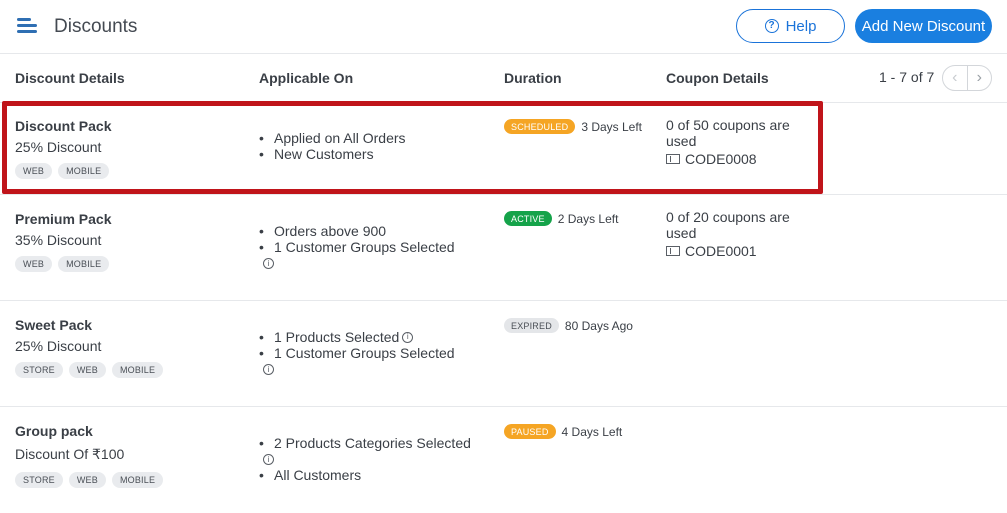 This screenshot has height=513, width=1007. I want to click on next-page-chevron-icon: ›, so click(980, 78).